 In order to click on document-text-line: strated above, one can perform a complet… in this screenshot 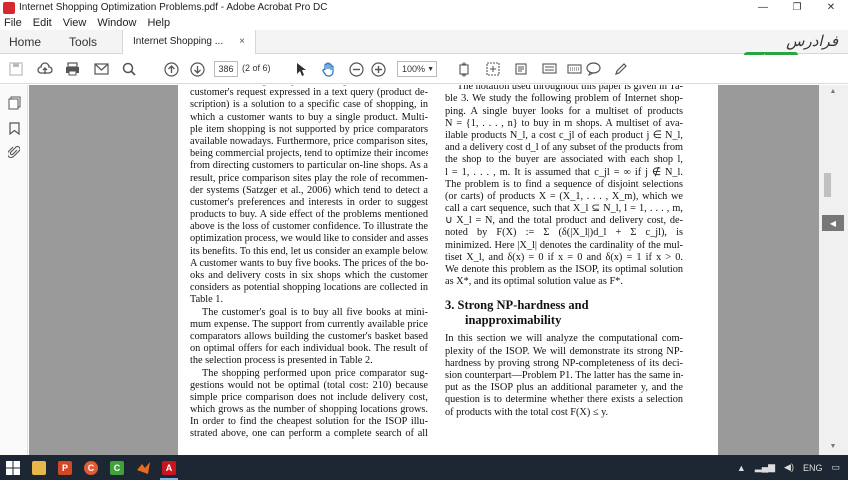, I will do `click(309, 434)`.